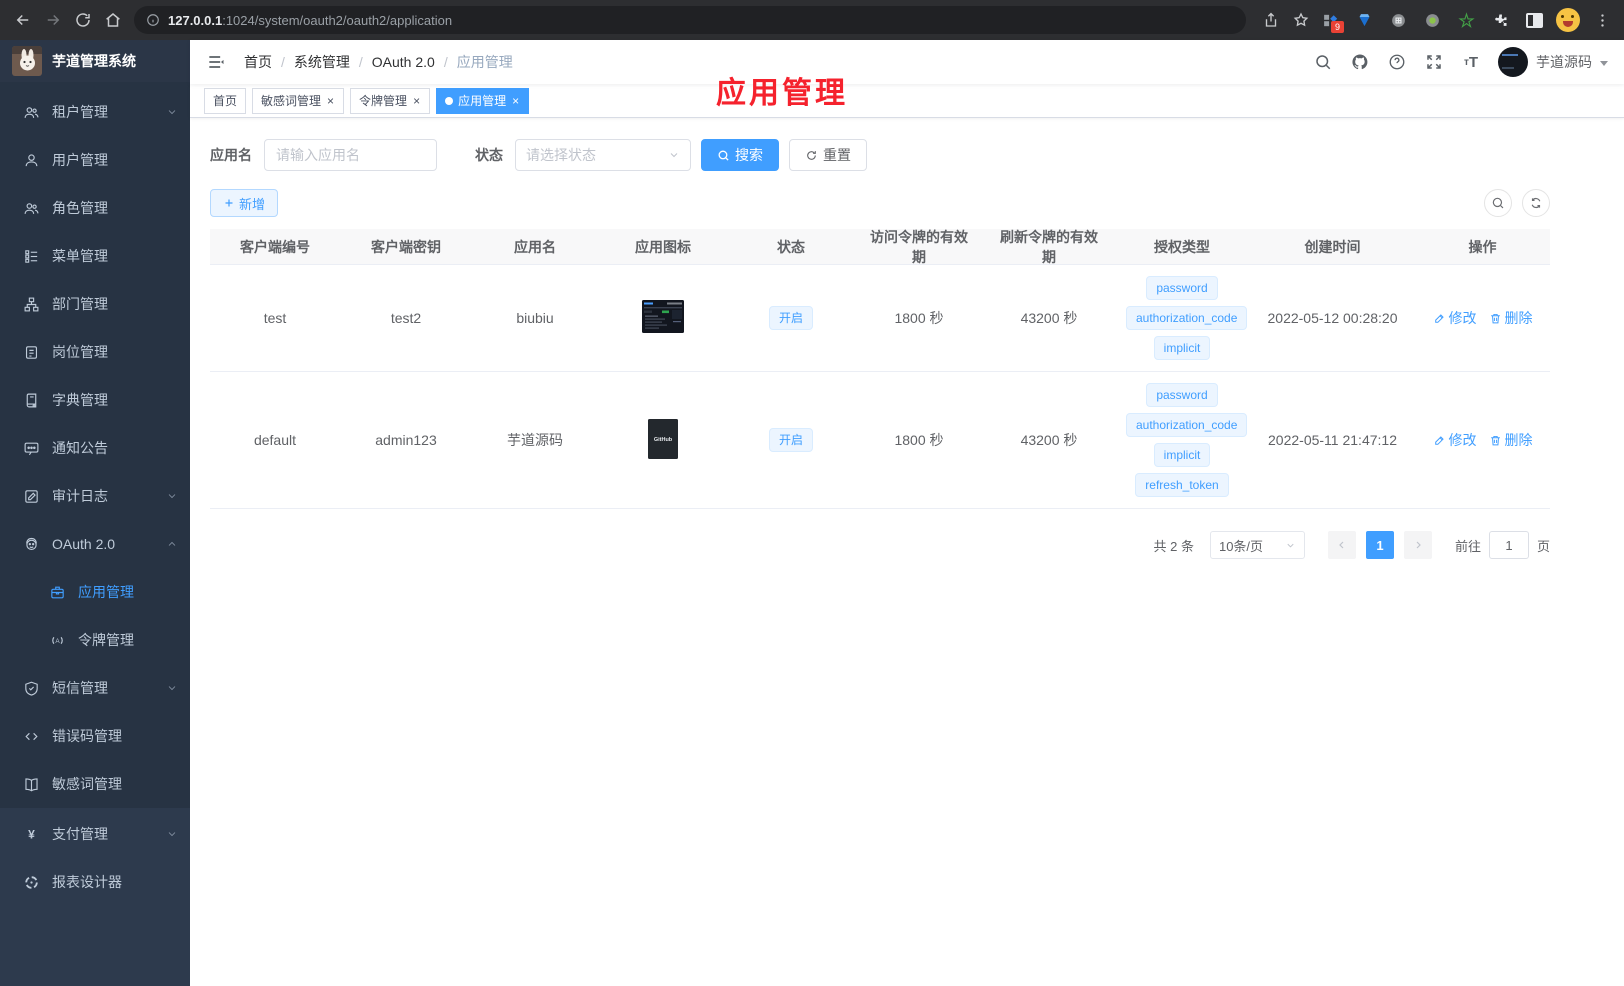  Describe the element at coordinates (153, 20) in the screenshot. I see `site-info-icon` at that location.